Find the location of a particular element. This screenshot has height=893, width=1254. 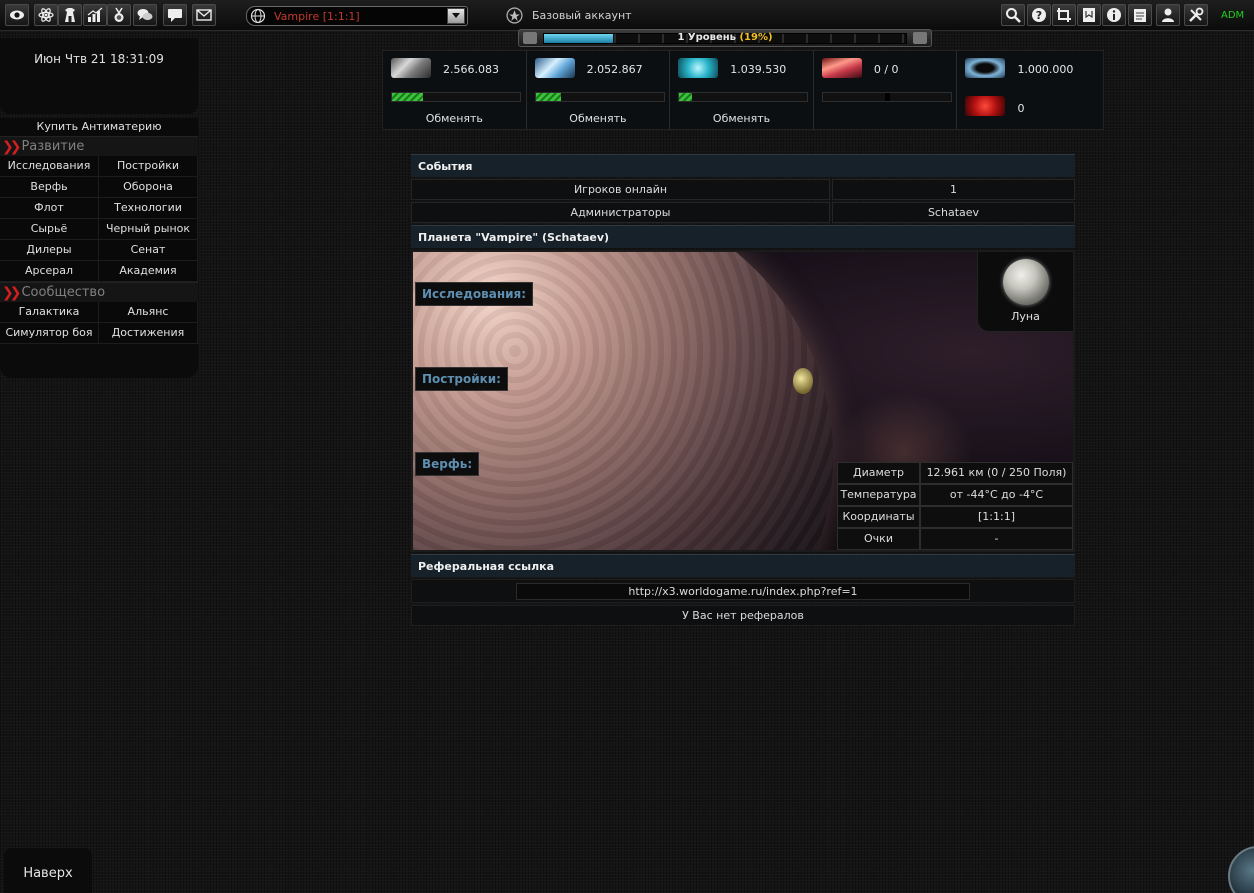

temperature-value: от -44°C до -4°C is located at coordinates (996, 495).